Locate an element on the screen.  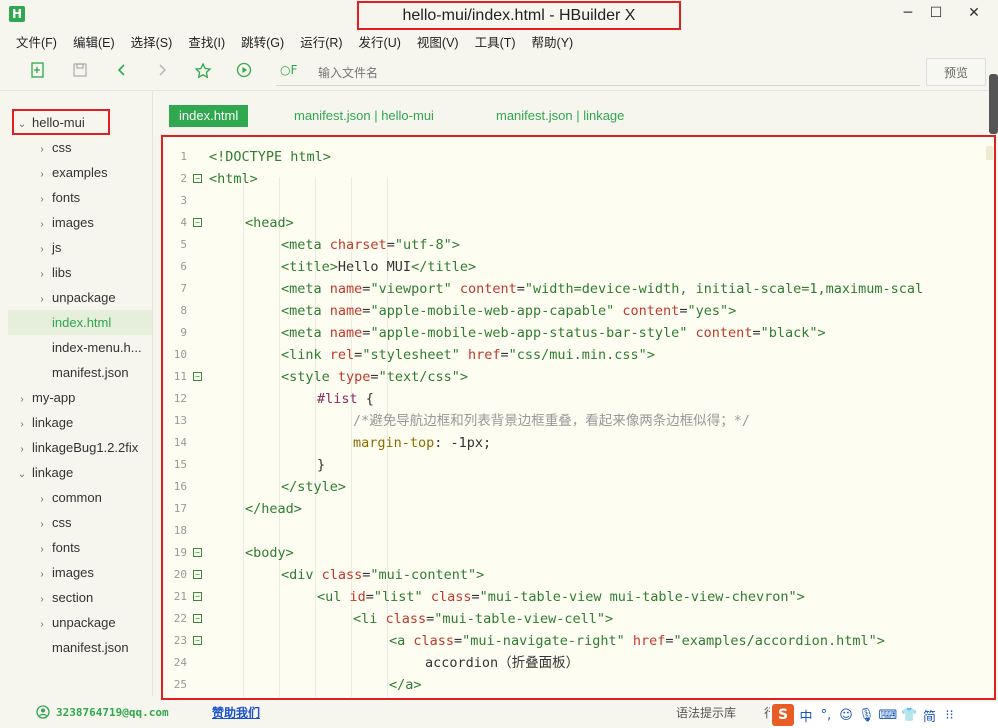
code-line: 2− <html> is located at coordinates (578, 179).